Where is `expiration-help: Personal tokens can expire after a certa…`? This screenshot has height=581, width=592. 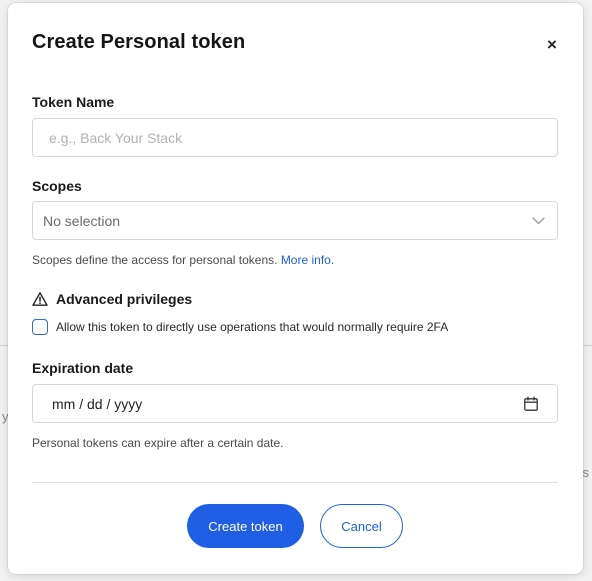
expiration-help: Personal tokens can expire after a certa… is located at coordinates (158, 443).